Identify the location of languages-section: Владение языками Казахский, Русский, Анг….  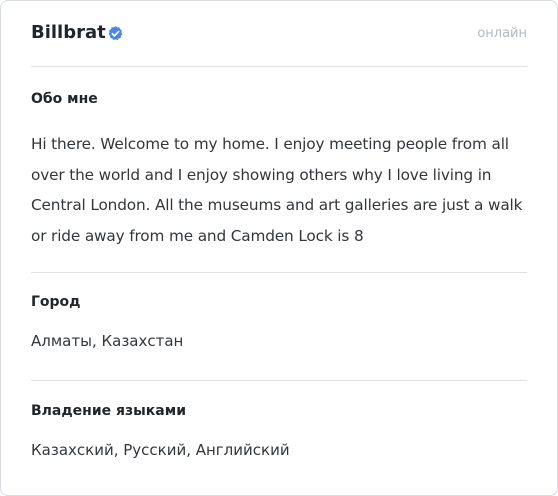
(279, 431).